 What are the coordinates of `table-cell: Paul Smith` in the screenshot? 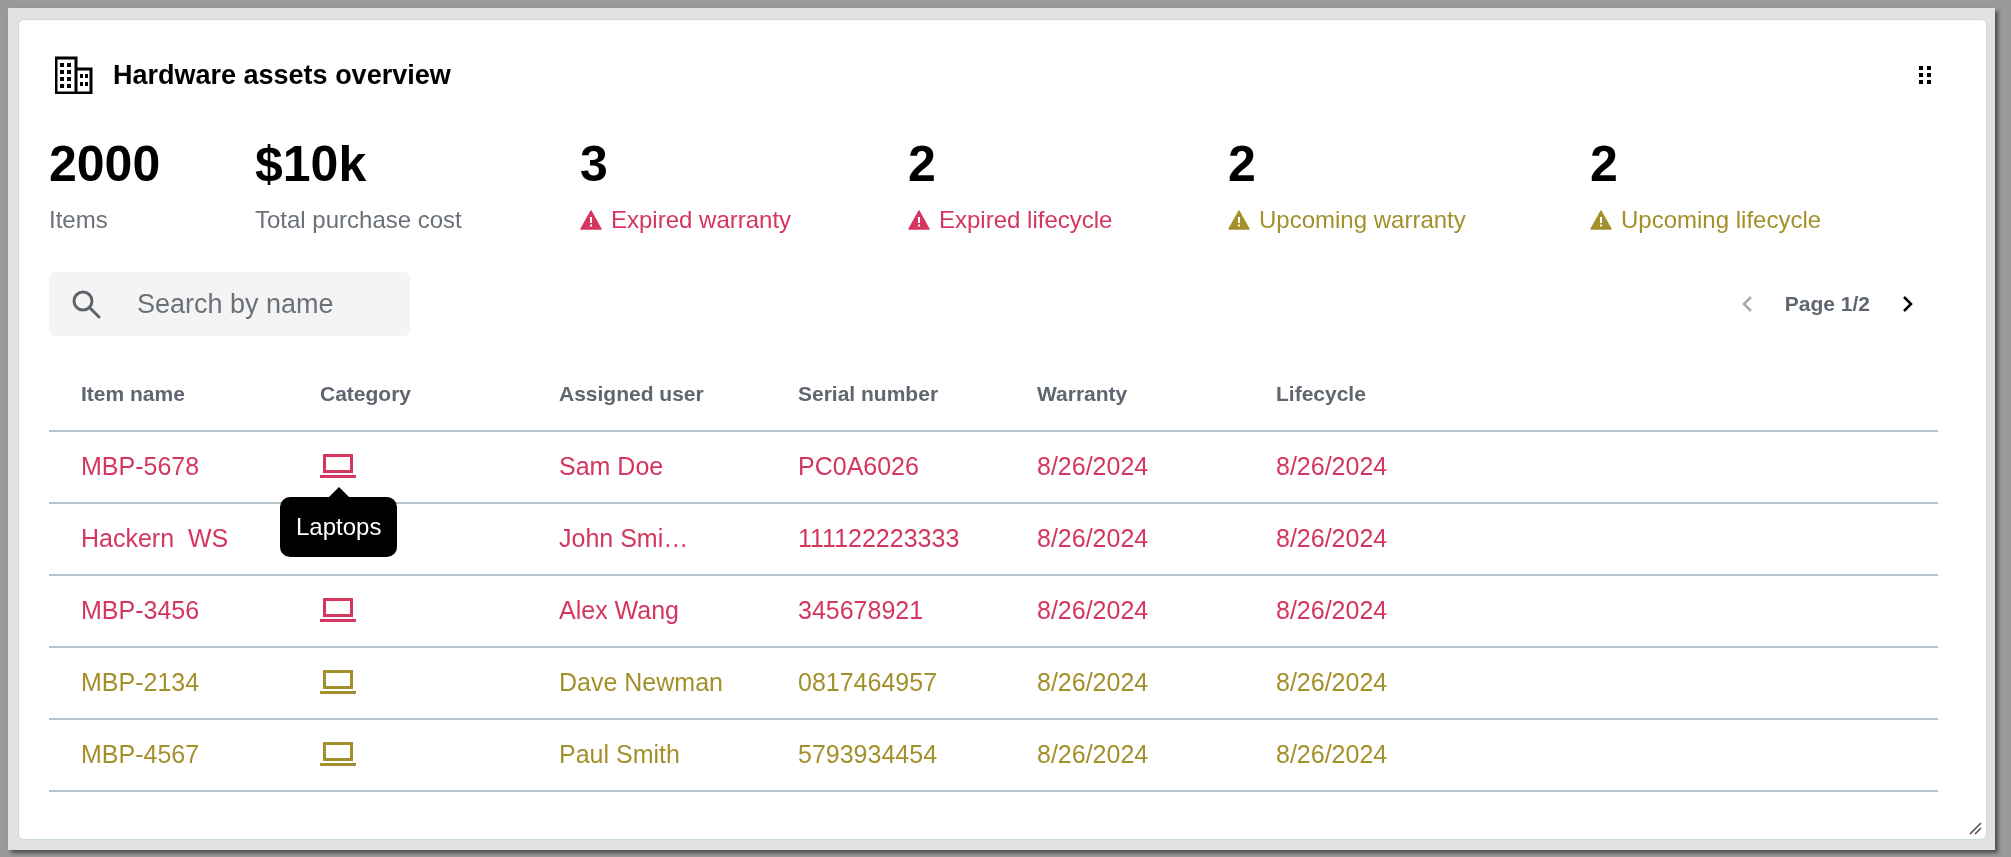 It's located at (619, 754).